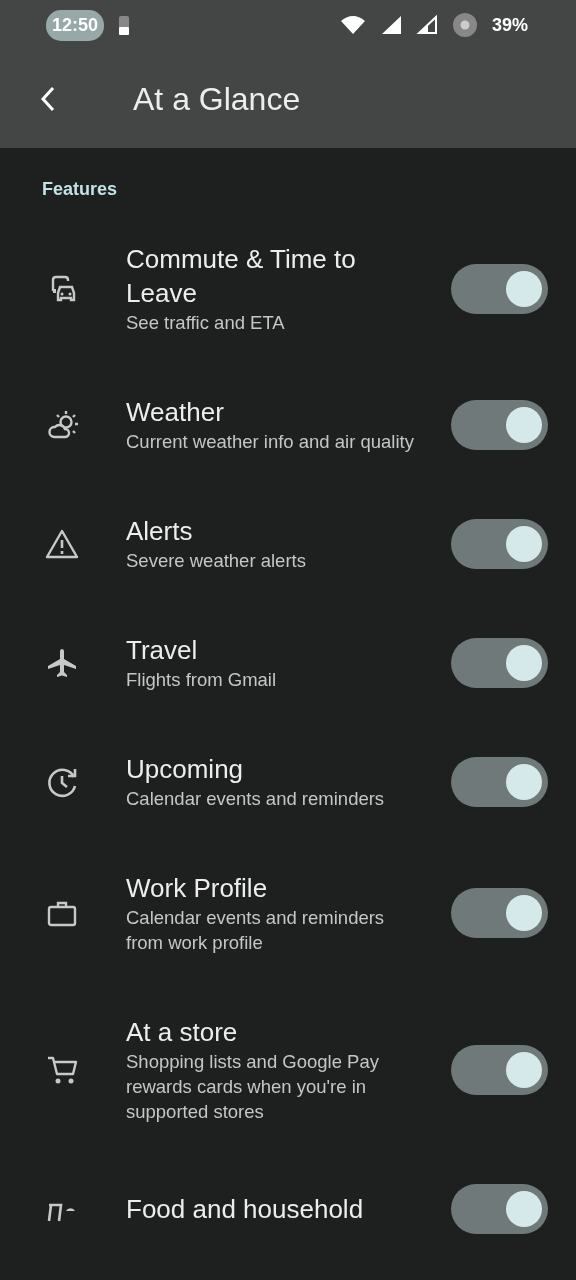 The height and width of the screenshot is (1280, 576). I want to click on feature-title: Work Profile, so click(197, 888).